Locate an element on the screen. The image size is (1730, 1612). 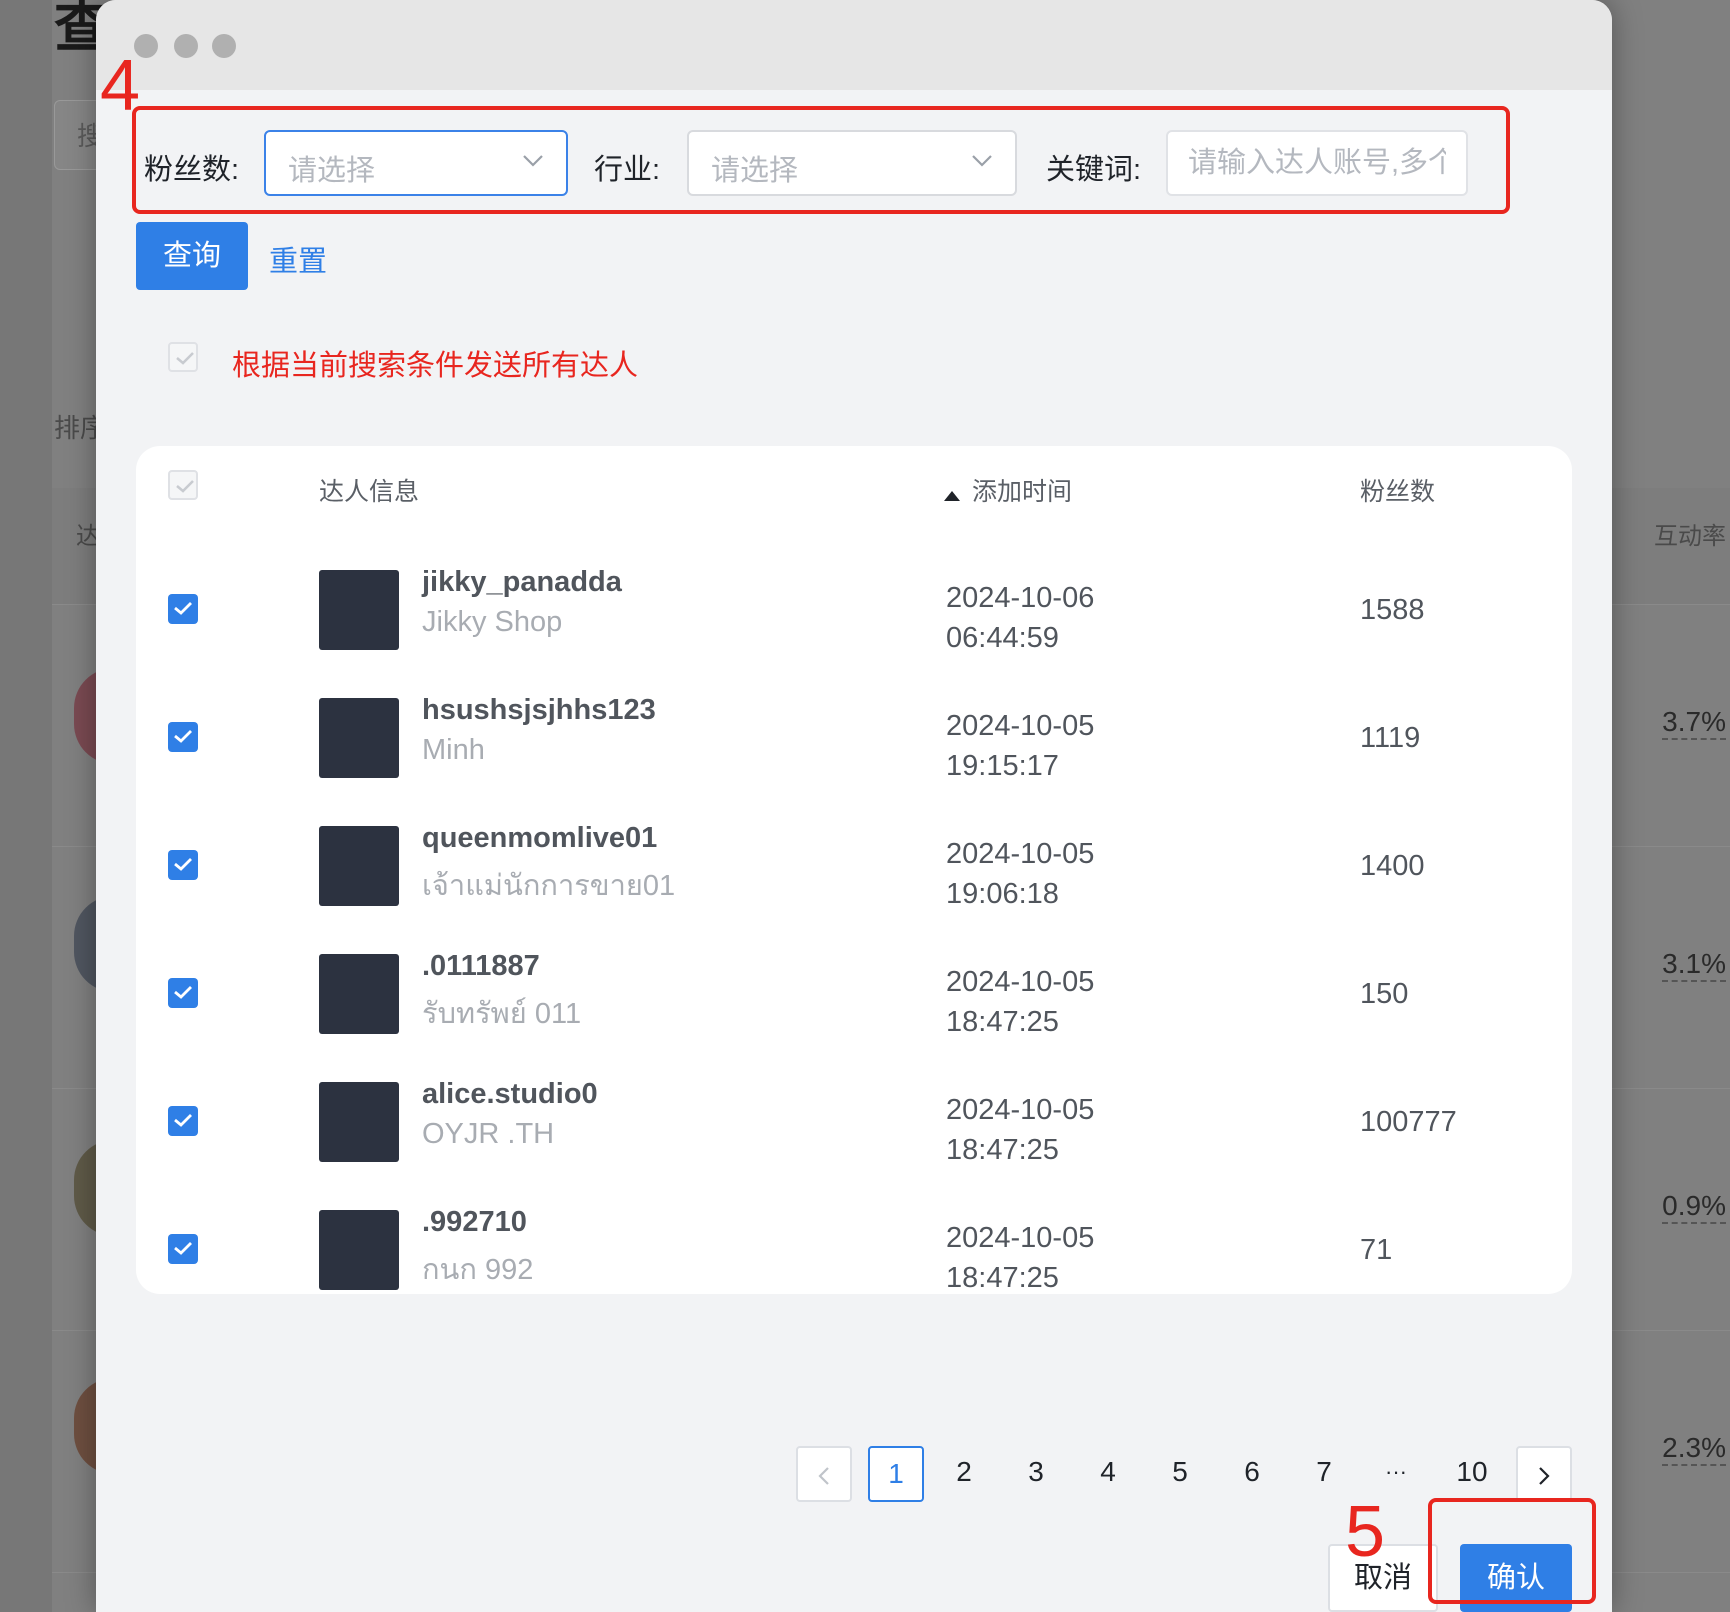
background-rate: 3.1% is located at coordinates (1694, 965).